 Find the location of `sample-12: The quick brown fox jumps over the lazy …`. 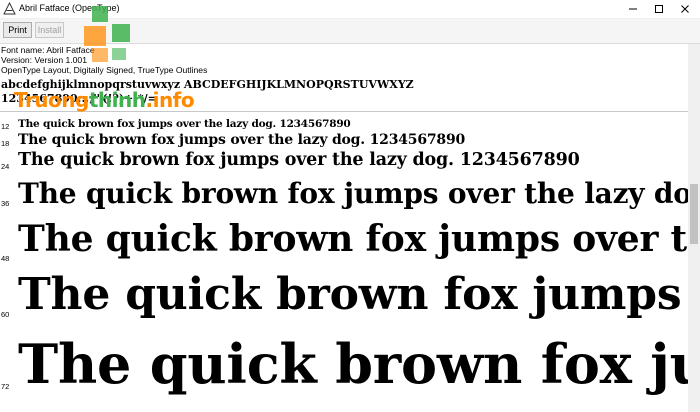

sample-12: The quick brown fox jumps over the lazy … is located at coordinates (184, 124).